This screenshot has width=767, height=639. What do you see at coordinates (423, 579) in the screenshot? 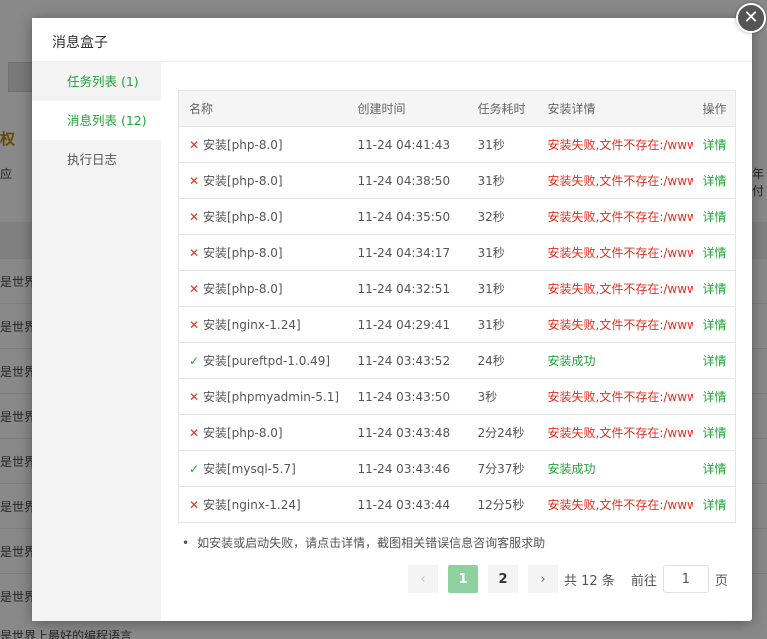
I see `prev-page-button: ‹` at bounding box center [423, 579].